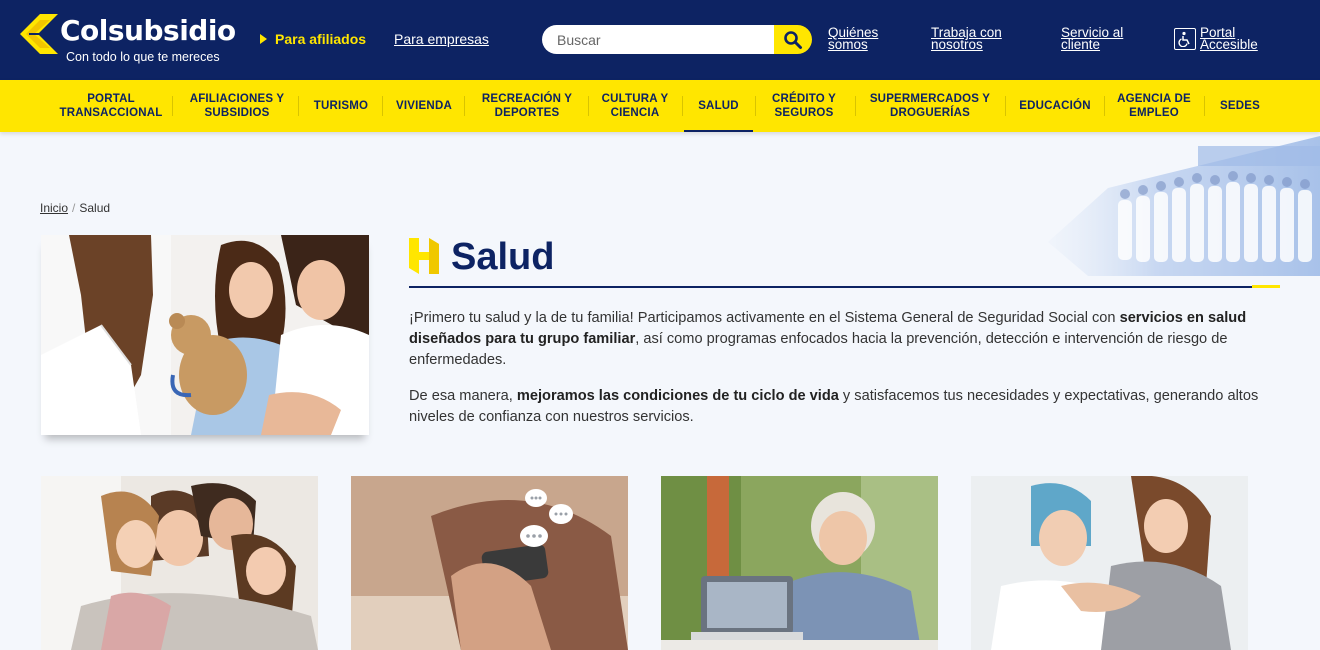 This screenshot has height=650, width=1320. Describe the element at coordinates (1154, 113) in the screenshot. I see `nav-label-line2: EMPLEO` at that location.